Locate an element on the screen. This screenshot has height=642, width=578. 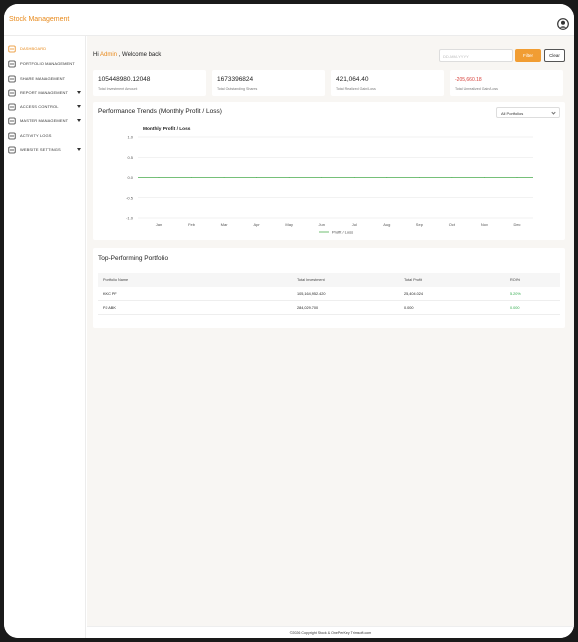
sidebar-item-website-settings: WEBSITE SETTINGS is located at coordinates (45, 150).